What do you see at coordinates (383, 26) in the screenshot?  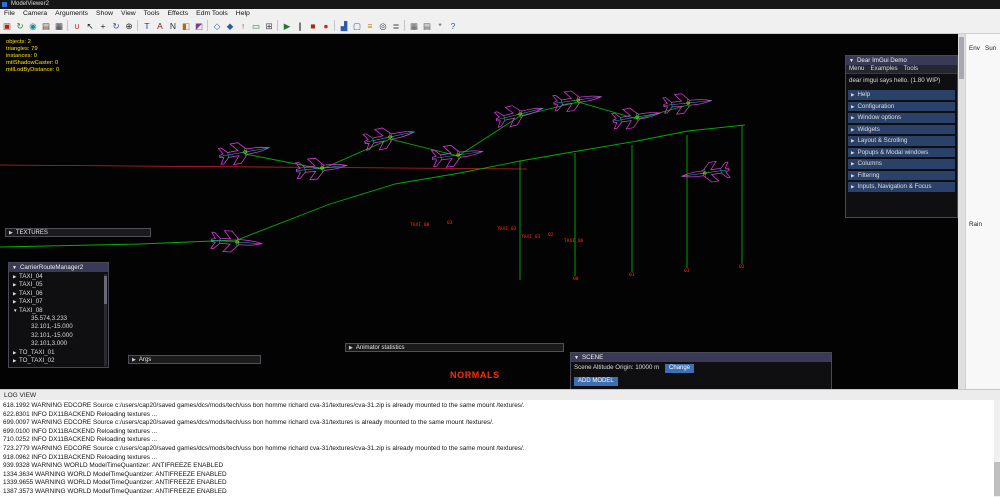 I see `camera-view-icon: ◎` at bounding box center [383, 26].